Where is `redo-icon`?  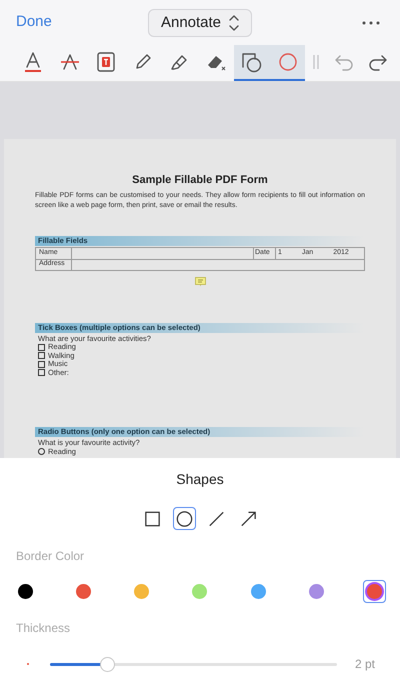
redo-icon is located at coordinates (378, 62).